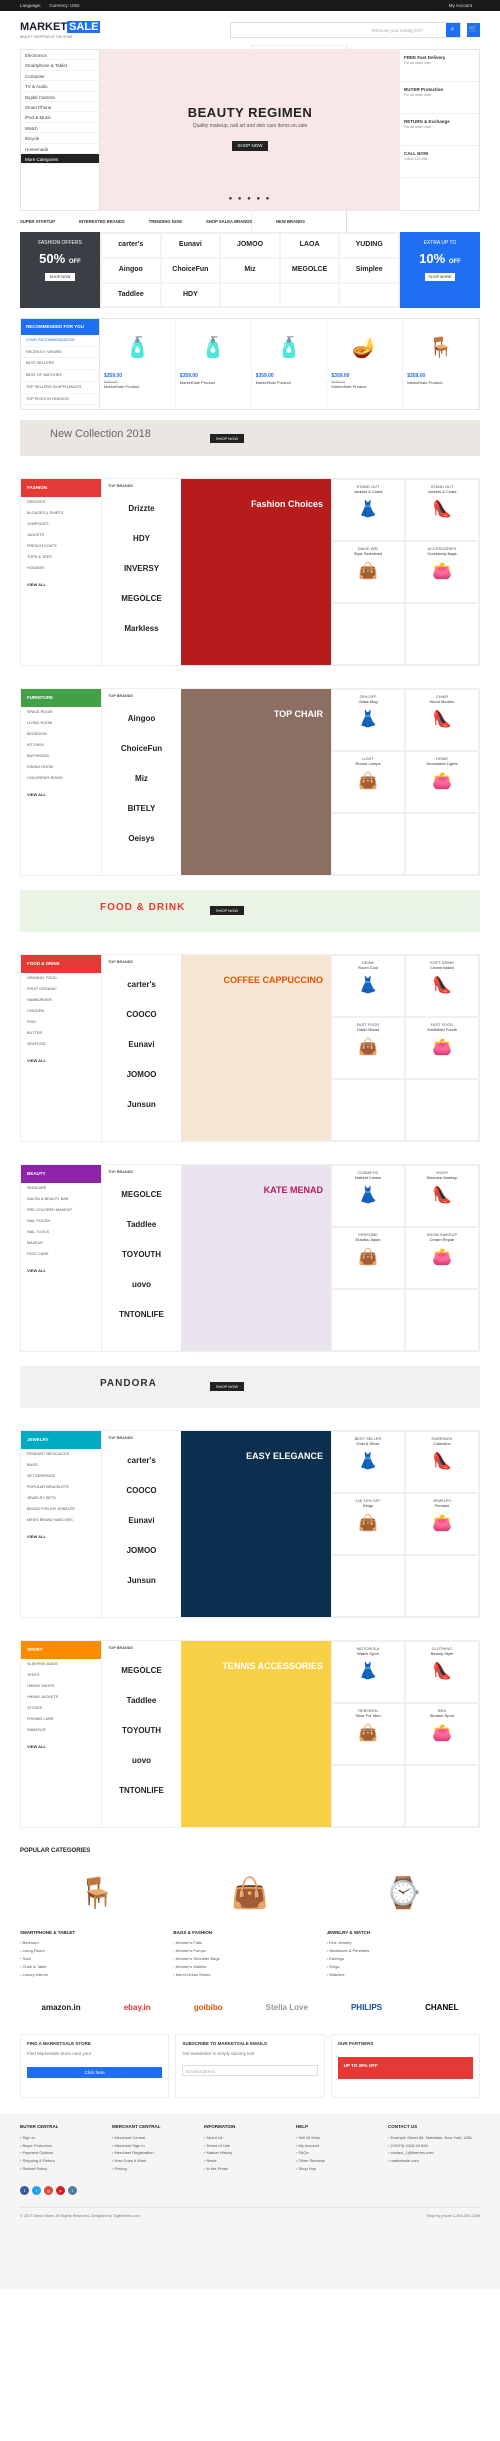 The image size is (500, 2441). Describe the element at coordinates (250, 1387) in the screenshot. I see `pandora-banner: PANDORA SHOP NOW` at that location.